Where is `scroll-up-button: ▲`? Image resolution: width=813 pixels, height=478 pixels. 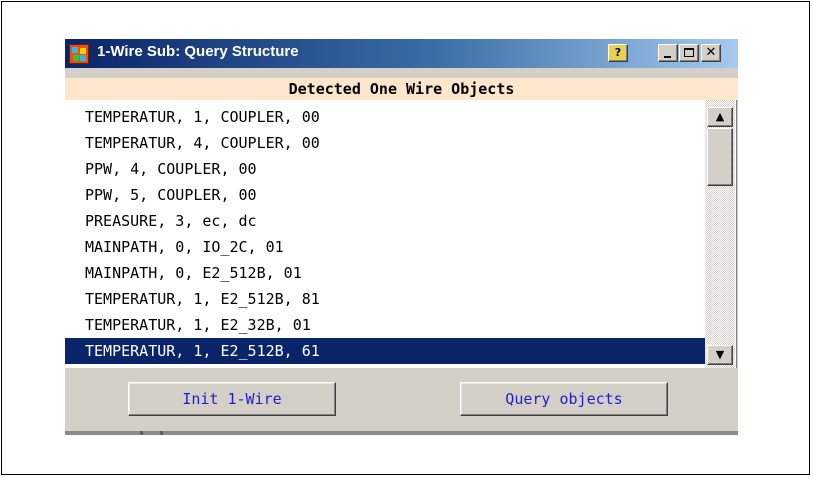
scroll-up-button: ▲ is located at coordinates (720, 117).